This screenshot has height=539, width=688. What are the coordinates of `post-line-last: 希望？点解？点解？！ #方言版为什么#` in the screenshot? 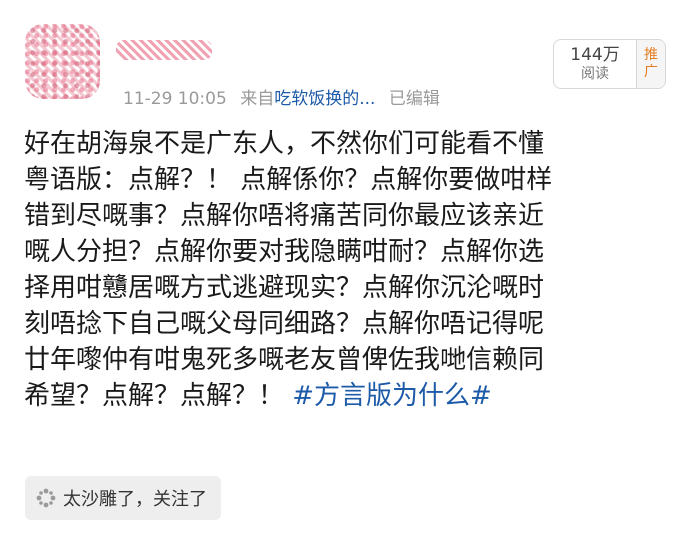 It's located at (346, 396).